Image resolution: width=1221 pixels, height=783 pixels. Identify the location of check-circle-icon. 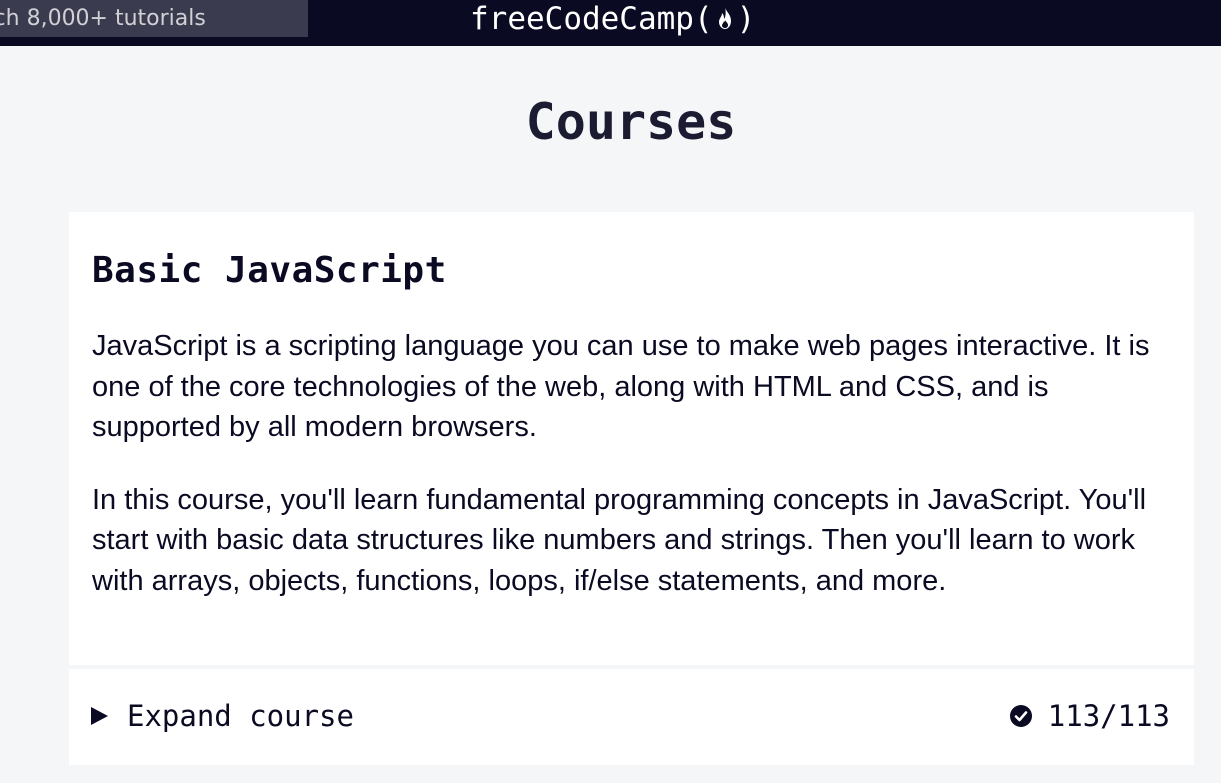
(1020, 716).